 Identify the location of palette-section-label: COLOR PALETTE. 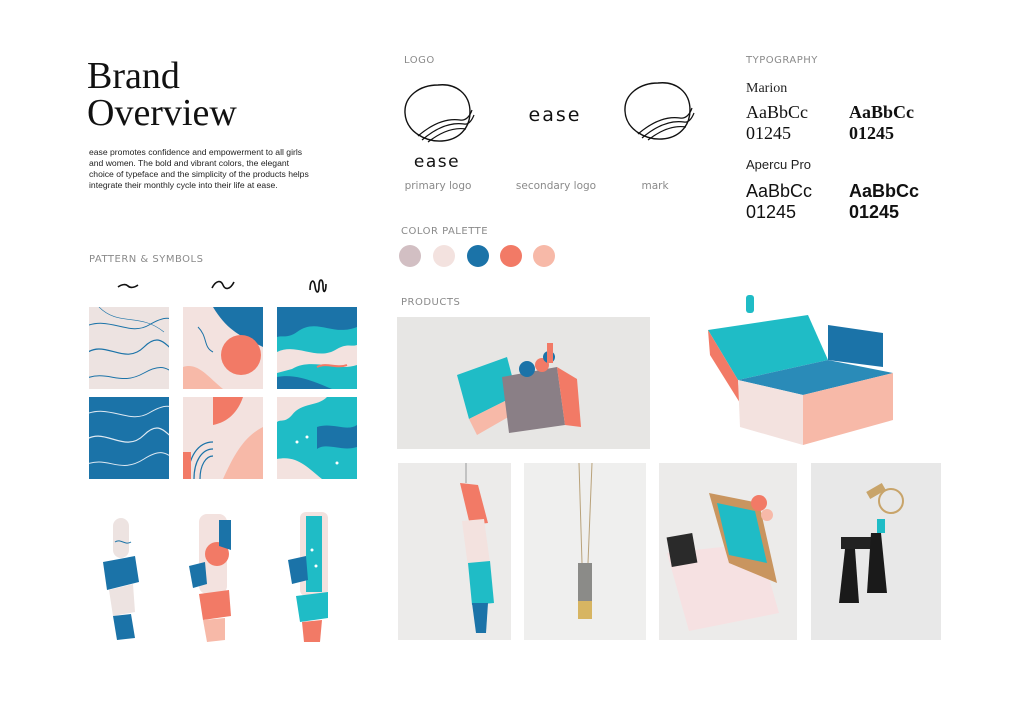
(445, 231).